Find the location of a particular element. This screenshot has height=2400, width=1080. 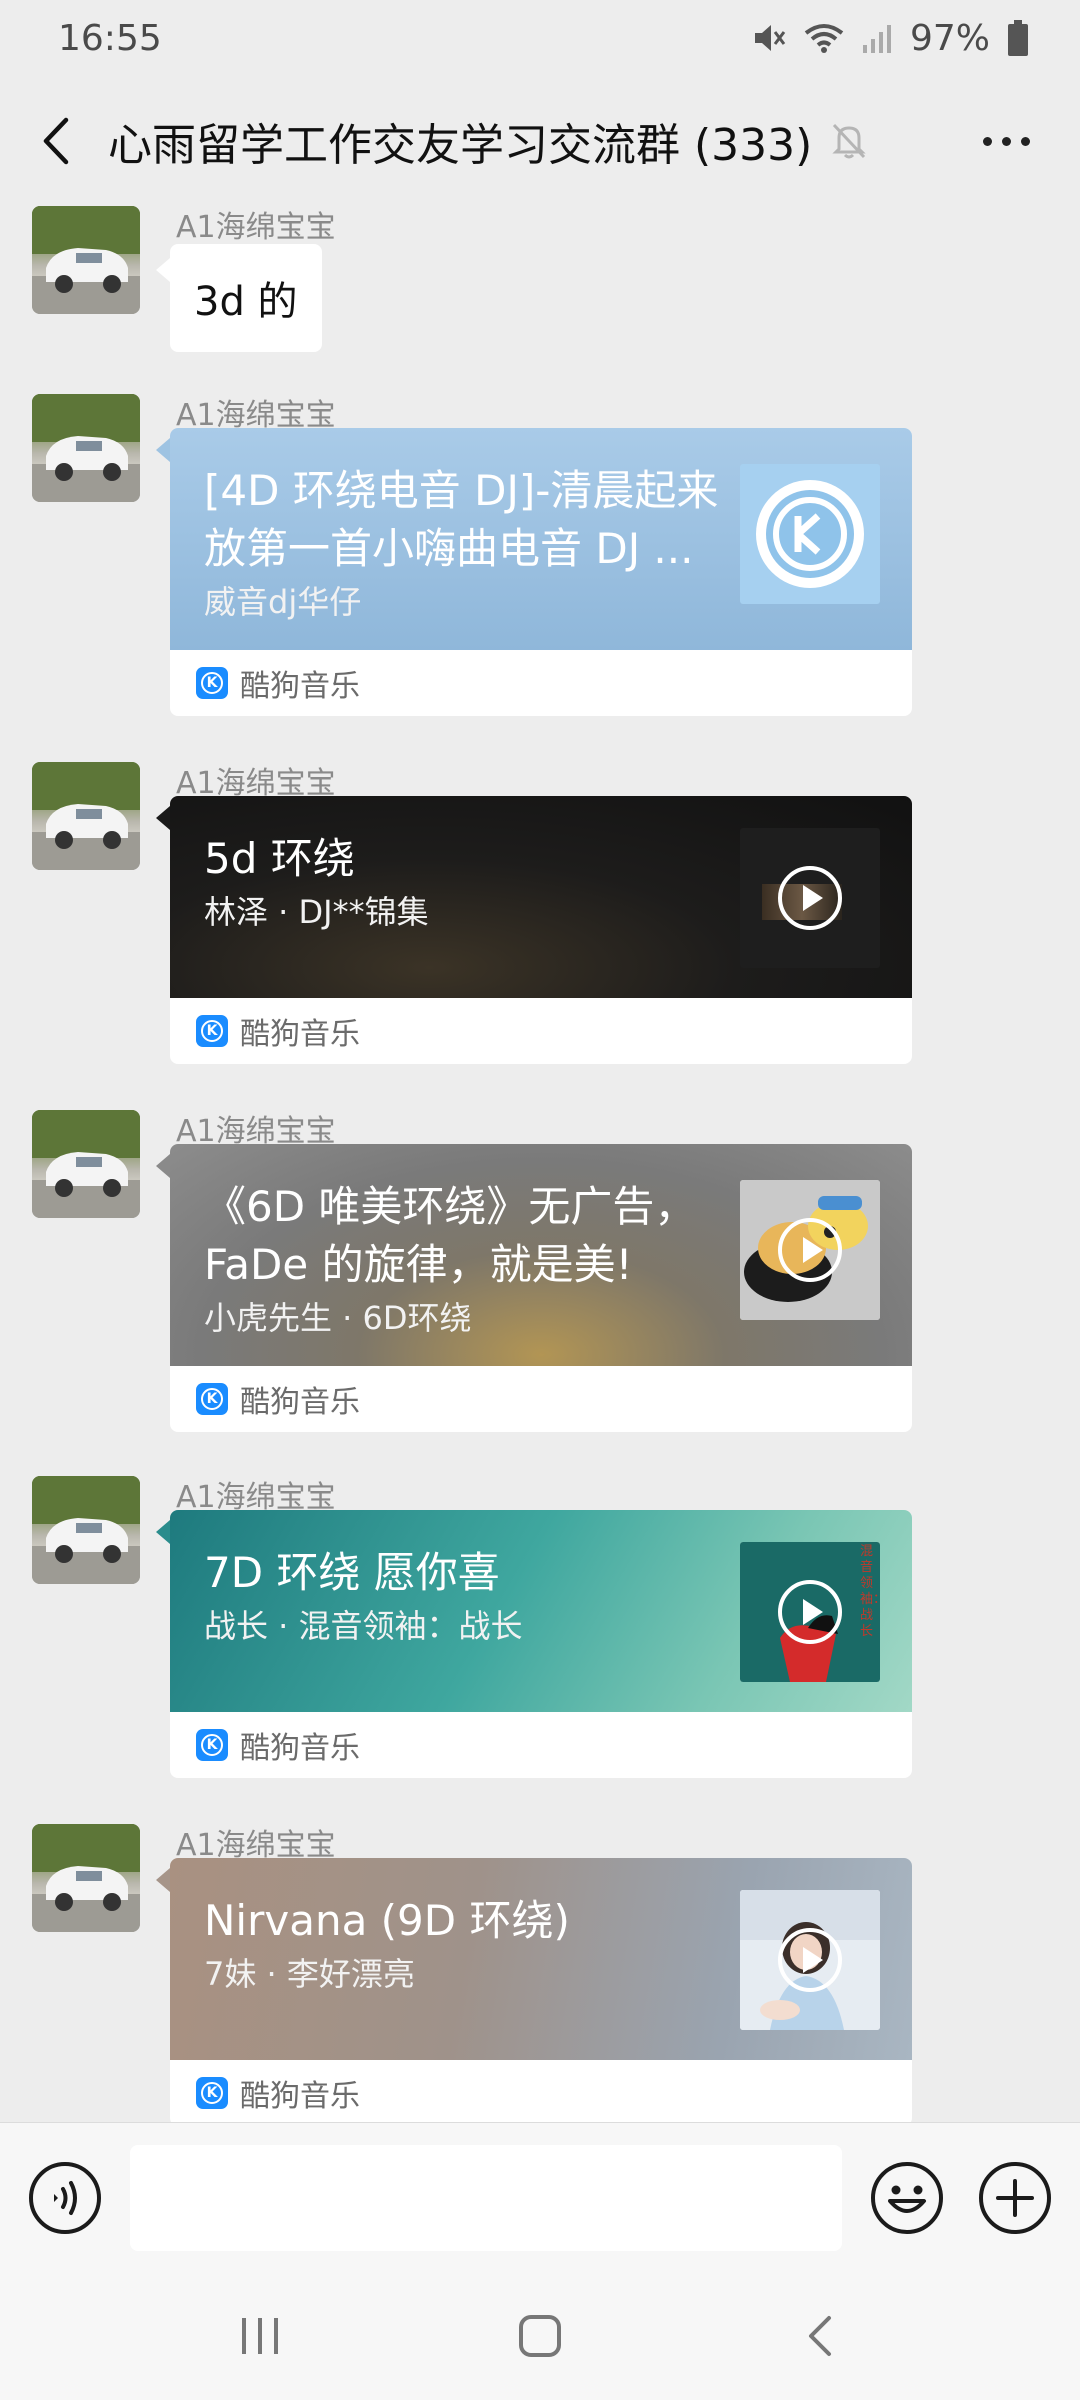

back-arrow-icon is located at coordinates (56, 141).